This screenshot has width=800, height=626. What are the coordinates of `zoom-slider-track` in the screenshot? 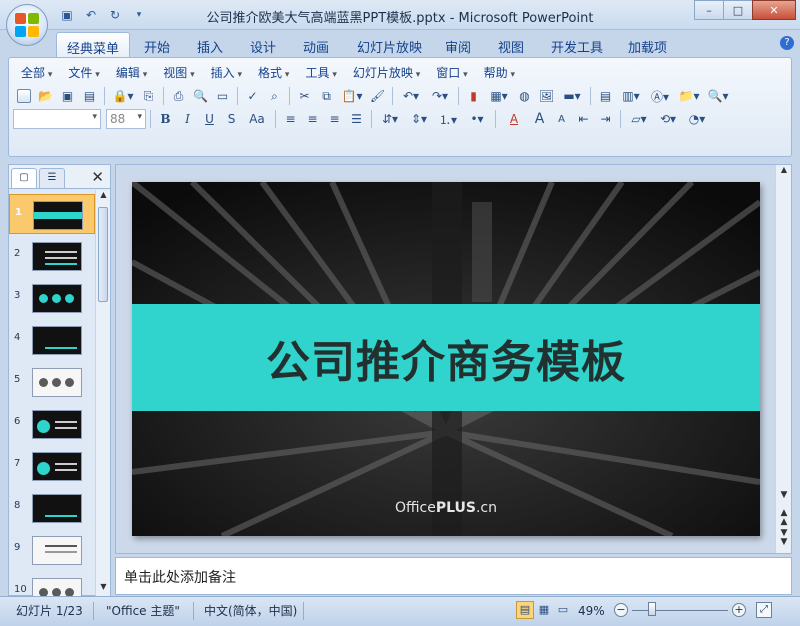 It's located at (680, 610).